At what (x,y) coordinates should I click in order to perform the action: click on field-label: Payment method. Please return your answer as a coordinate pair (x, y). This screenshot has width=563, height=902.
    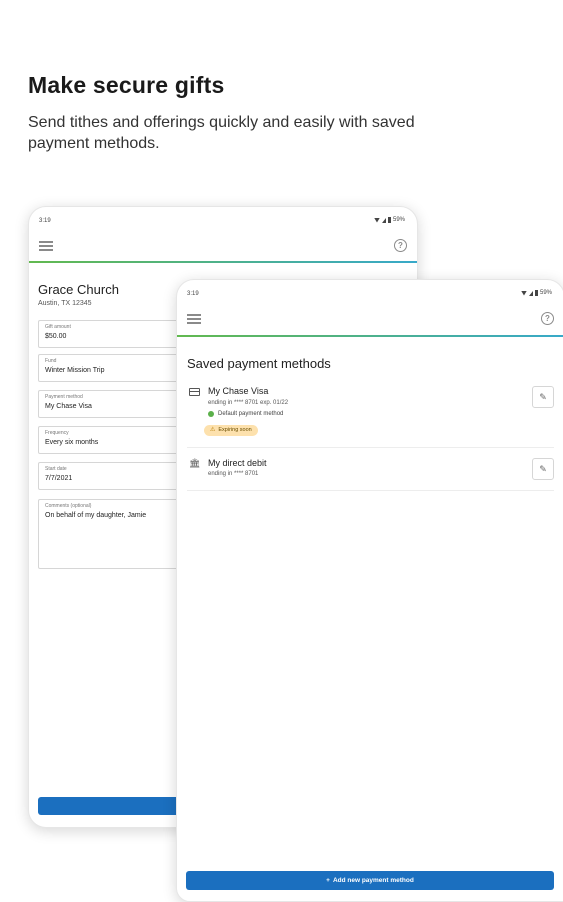
    Looking at the image, I should click on (64, 397).